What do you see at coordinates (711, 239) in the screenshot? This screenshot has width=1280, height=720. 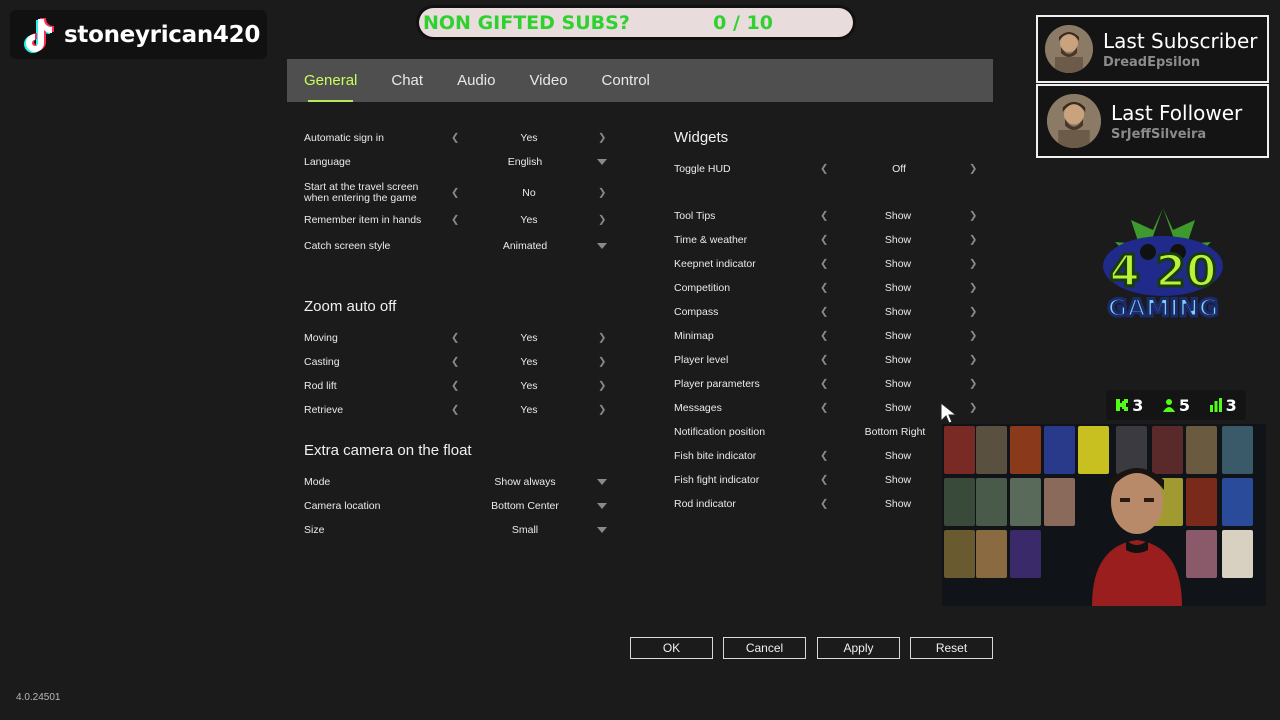 I see `setting-label: Time & weather` at bounding box center [711, 239].